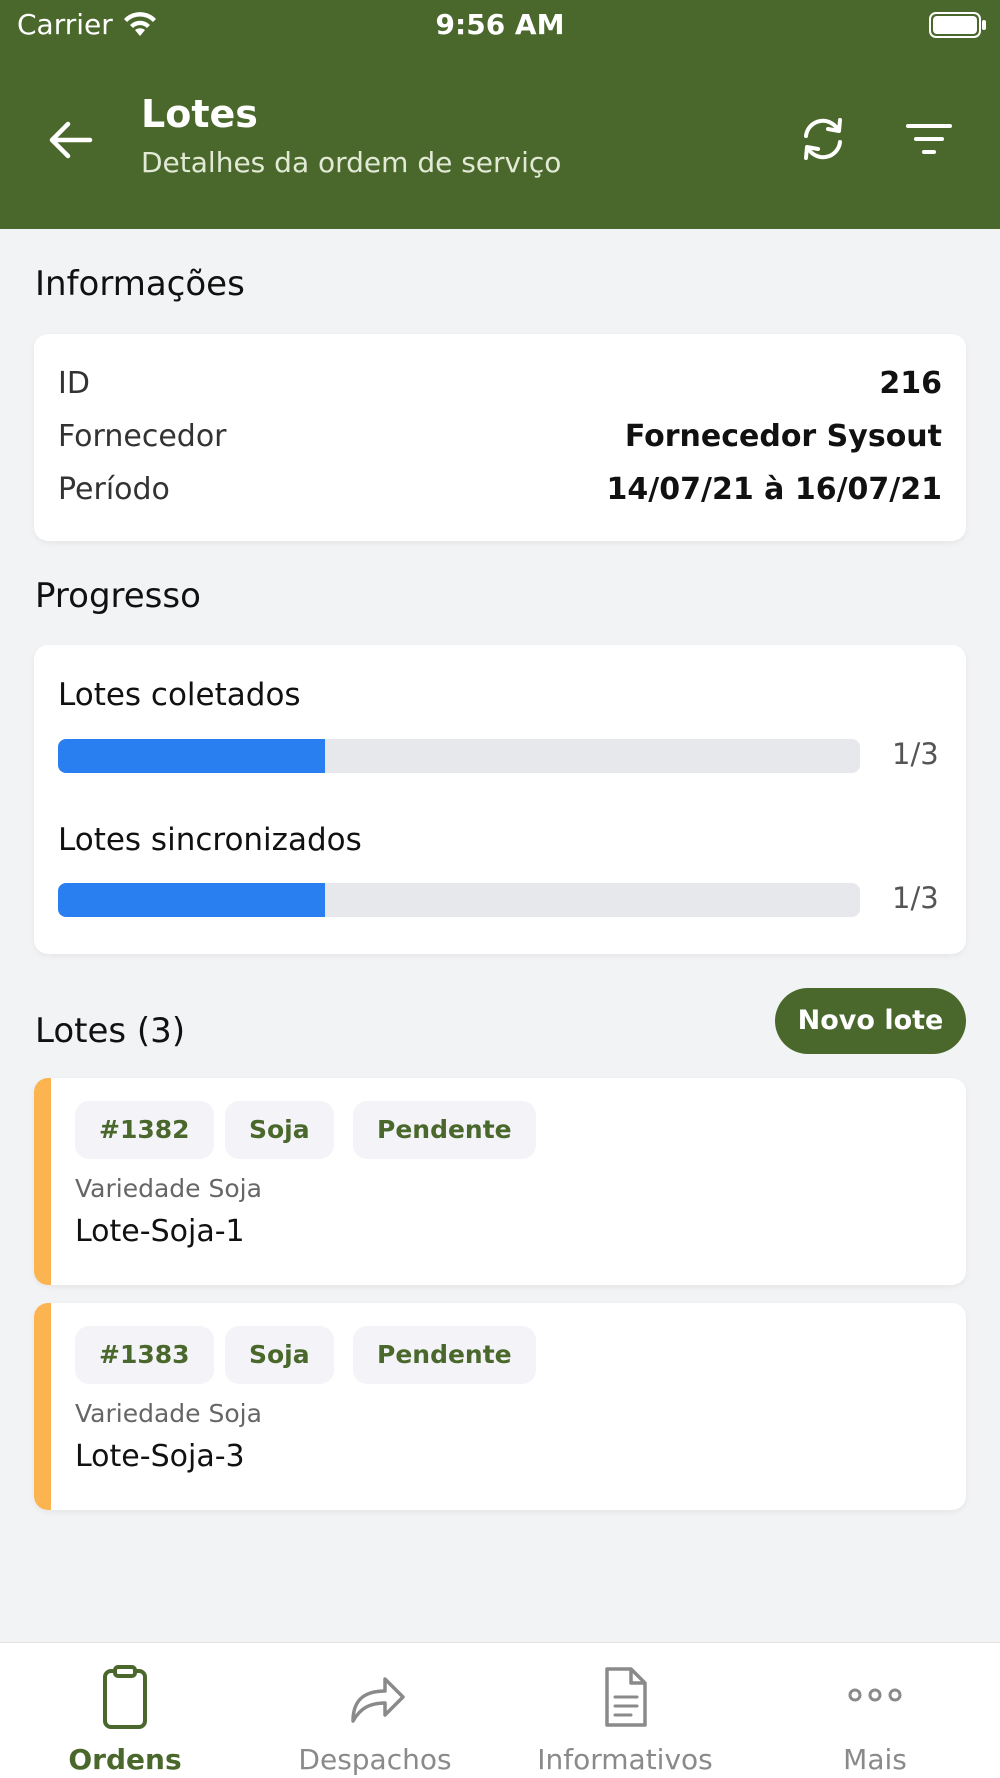 The width and height of the screenshot is (1000, 1778). I want to click on info-row-periodo: Período 14/07/21 à 16/07/21, so click(500, 494).